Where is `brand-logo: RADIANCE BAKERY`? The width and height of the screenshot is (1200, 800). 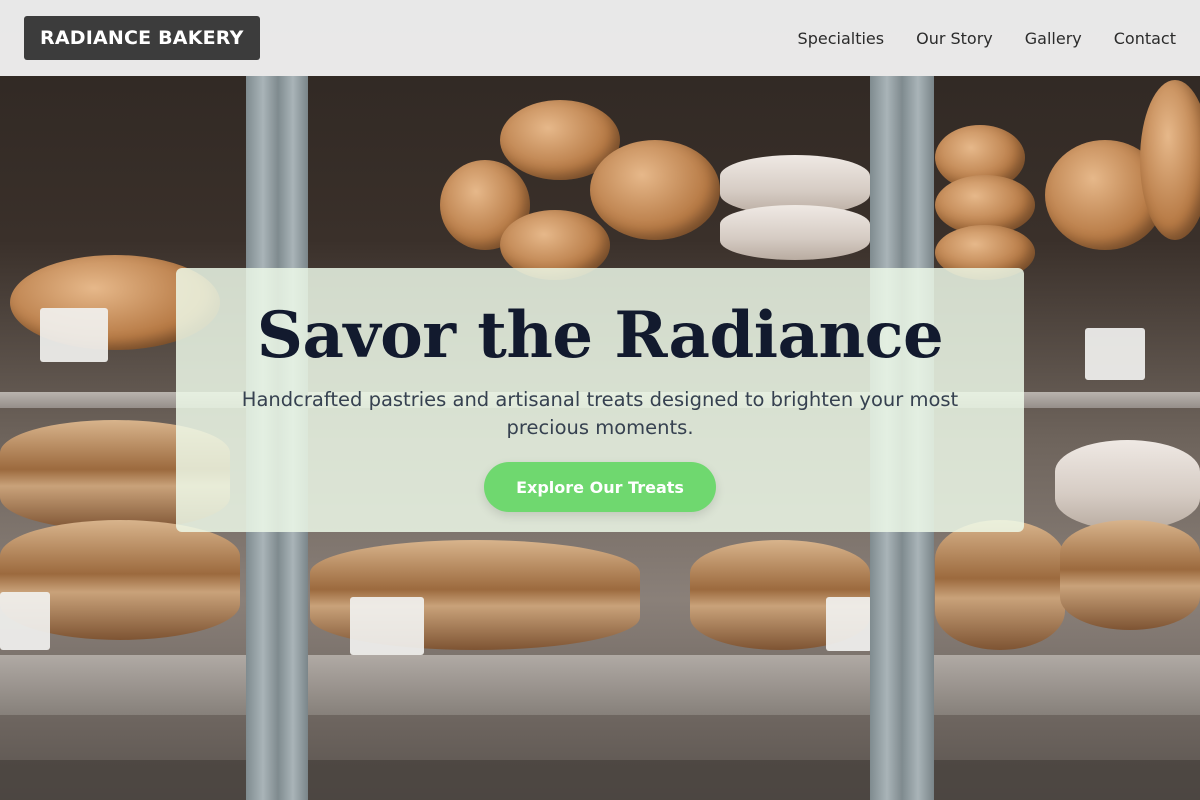 brand-logo: RADIANCE BAKERY is located at coordinates (142, 38).